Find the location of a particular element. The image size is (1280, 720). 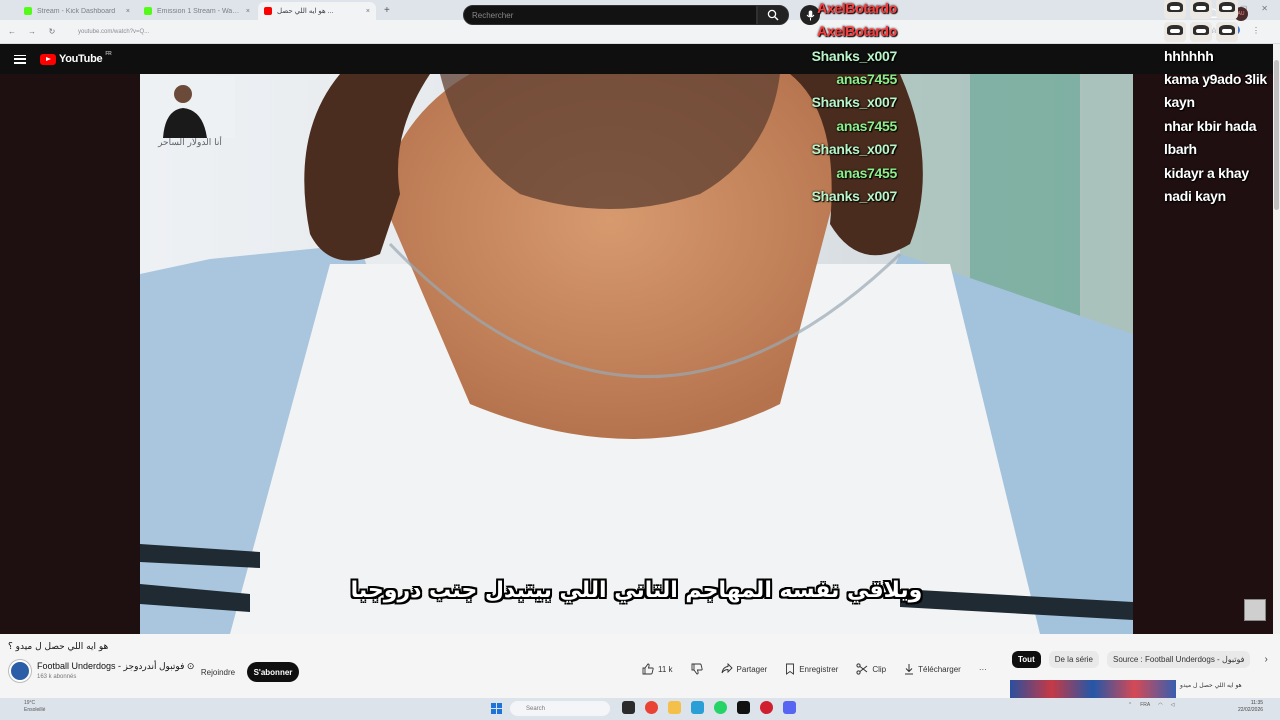

subscribe-button: S'abonner is located at coordinates (273, 672).